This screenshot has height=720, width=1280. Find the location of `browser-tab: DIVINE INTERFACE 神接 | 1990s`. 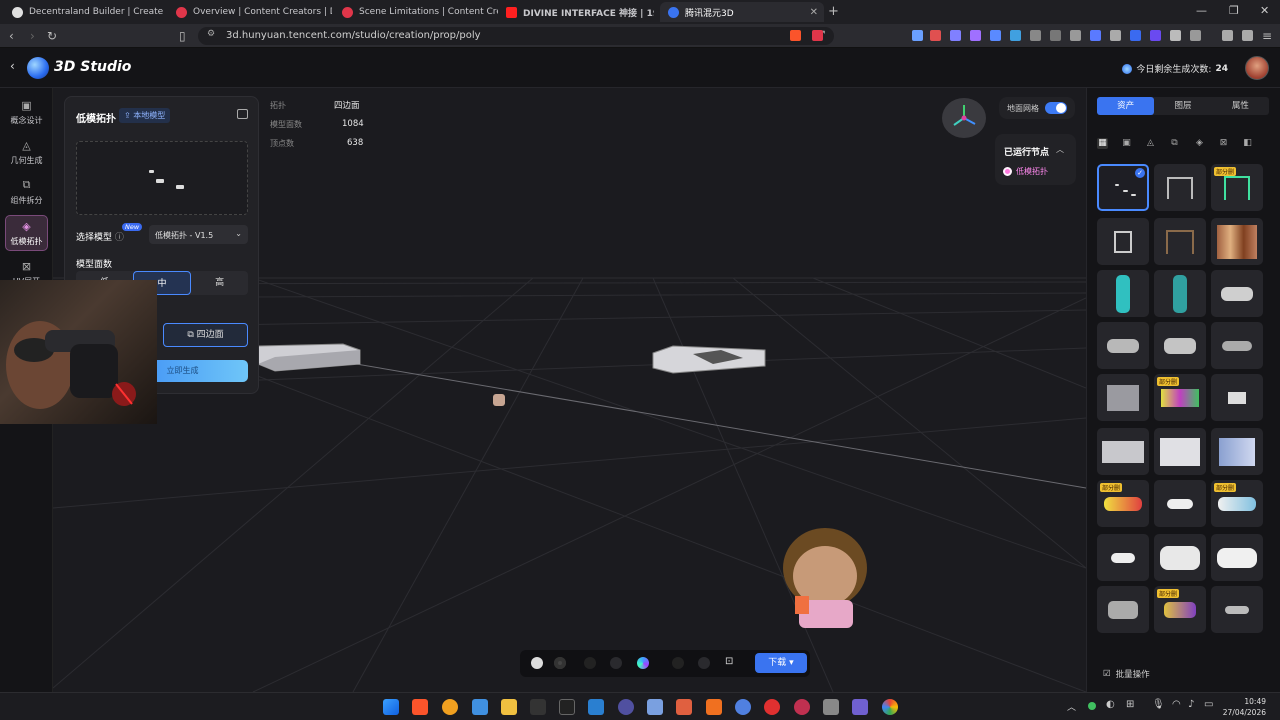

browser-tab: DIVINE INTERFACE 神接 | 1990s is located at coordinates (576, 12).